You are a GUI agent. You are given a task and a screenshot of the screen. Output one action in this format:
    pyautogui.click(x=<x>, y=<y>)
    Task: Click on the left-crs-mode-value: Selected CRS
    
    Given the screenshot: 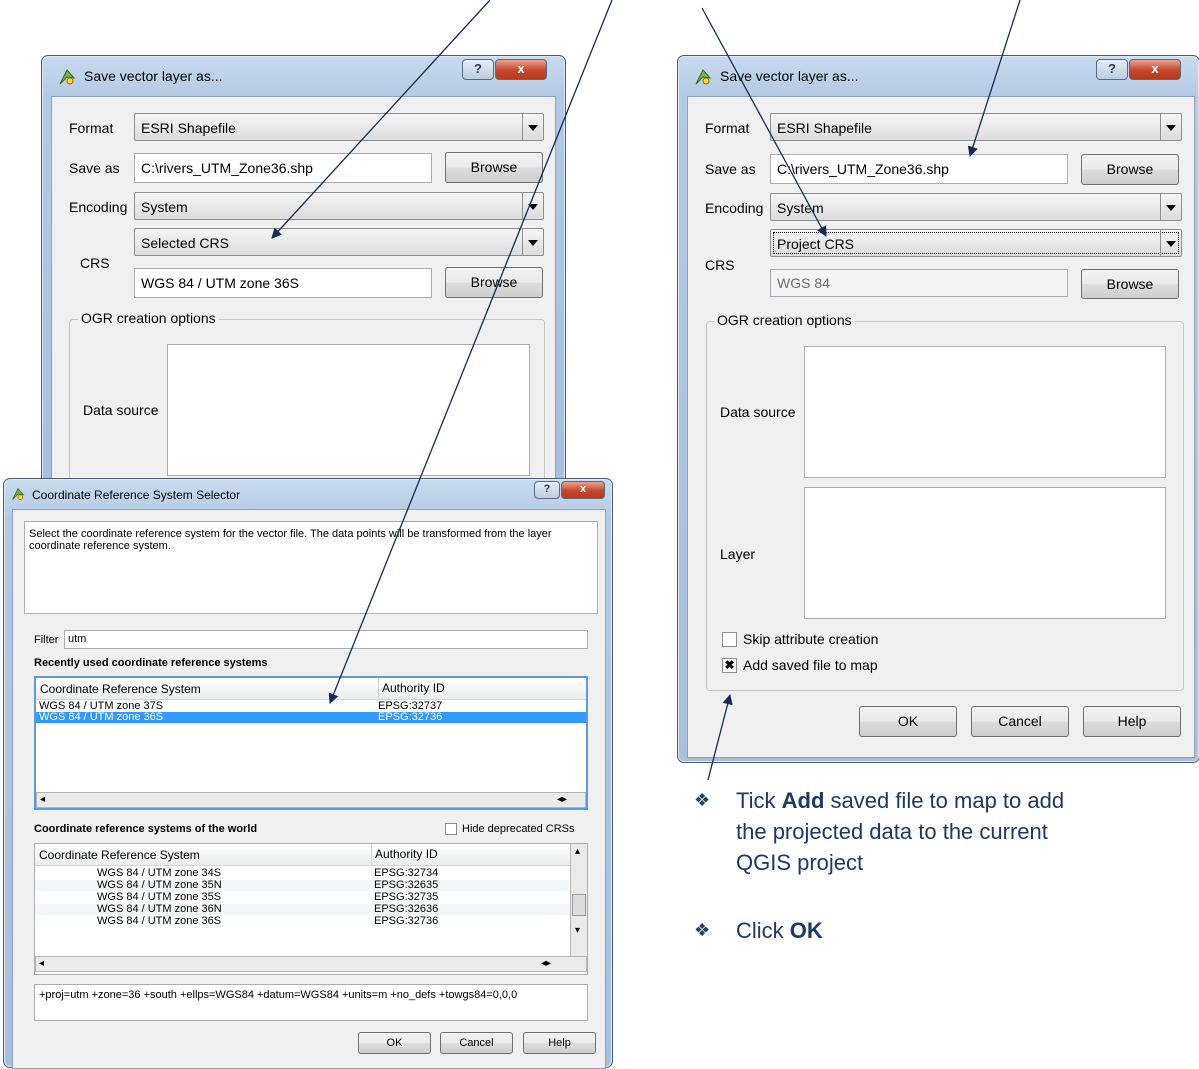 What is the action you would take?
    pyautogui.click(x=185, y=243)
    